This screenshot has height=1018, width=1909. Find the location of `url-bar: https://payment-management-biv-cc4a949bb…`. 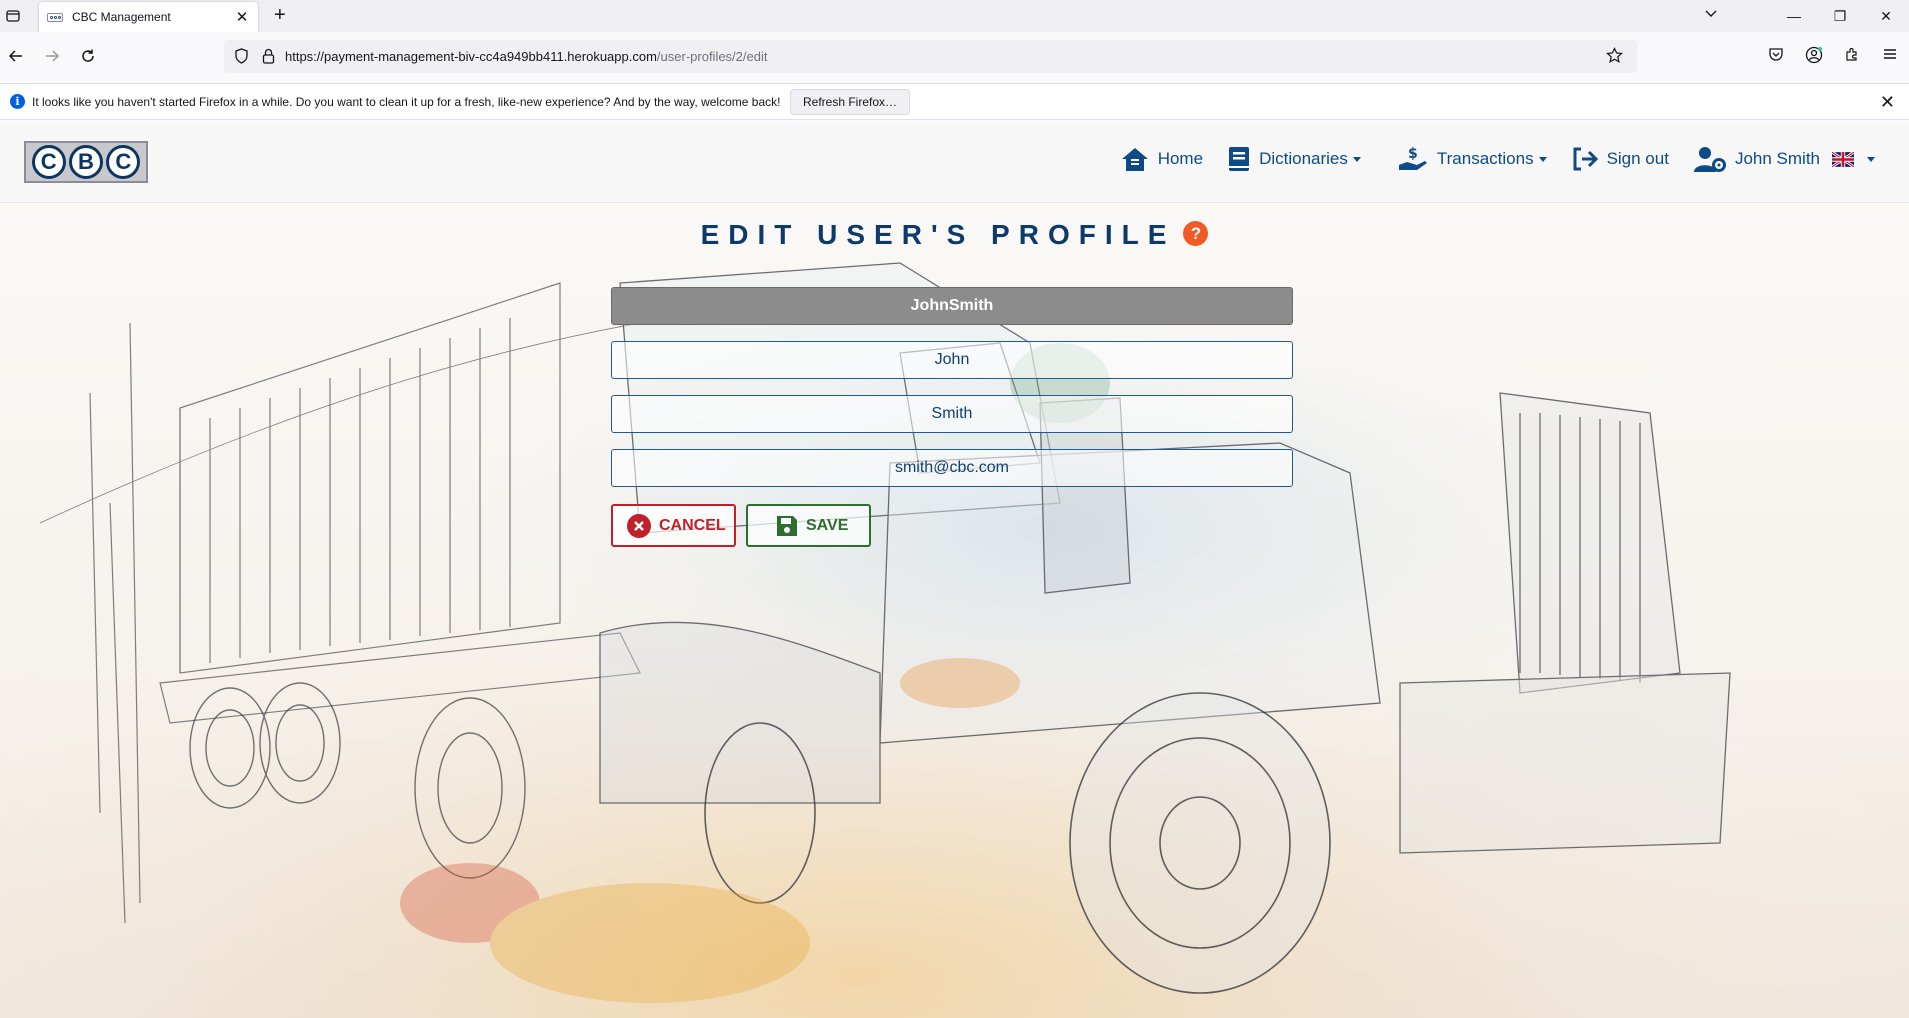

url-bar: https://payment-management-biv-cc4a949bb… is located at coordinates (930, 56).